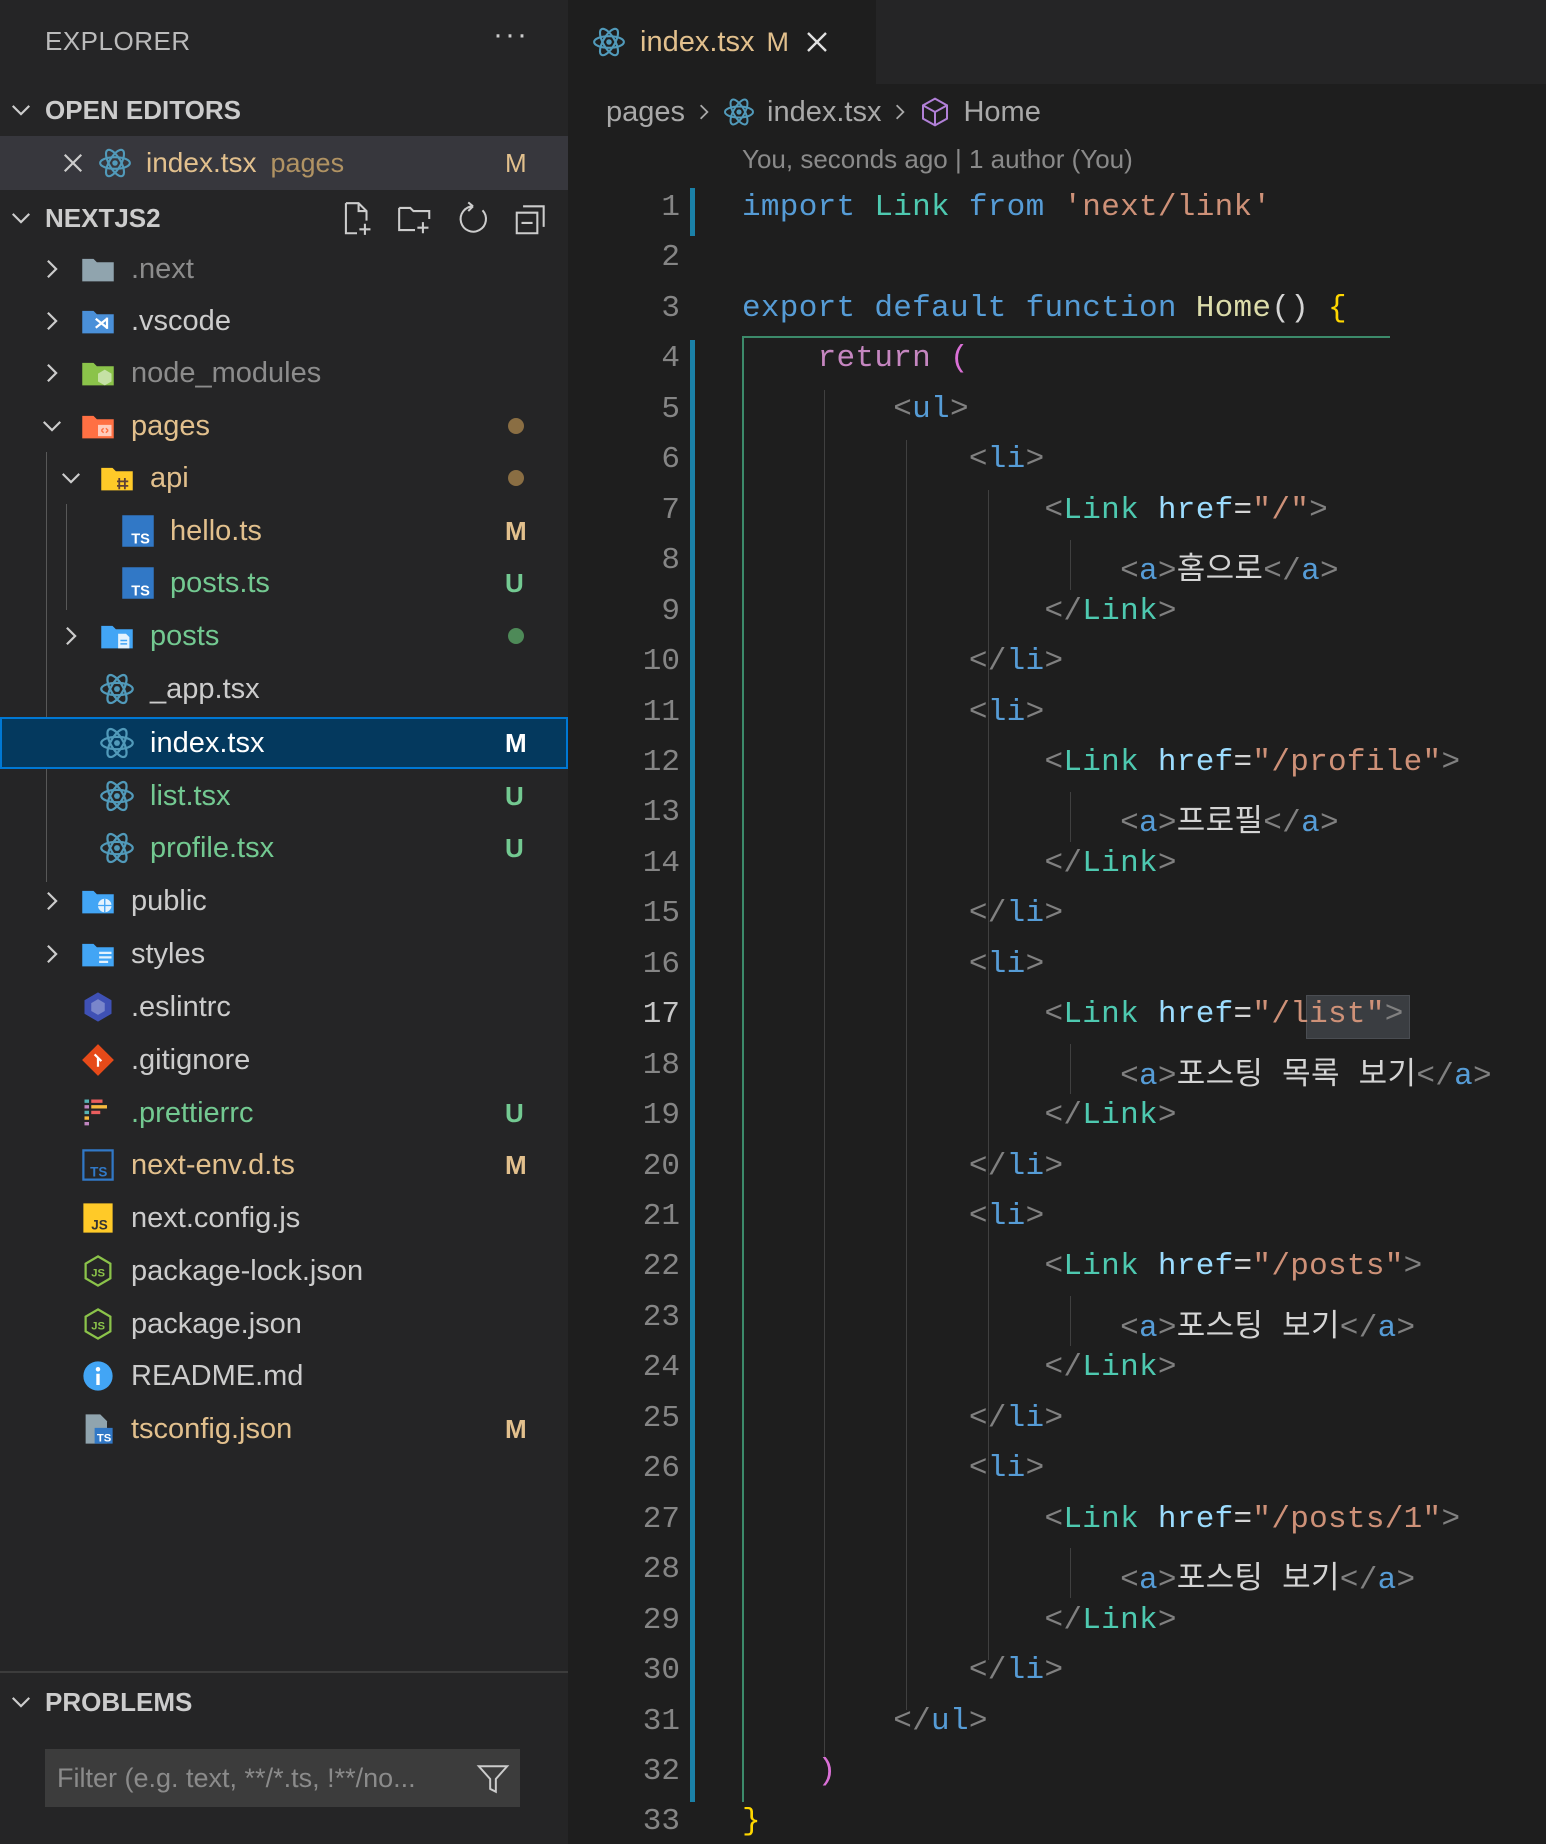  I want to click on folder-icon, so click(98, 270).